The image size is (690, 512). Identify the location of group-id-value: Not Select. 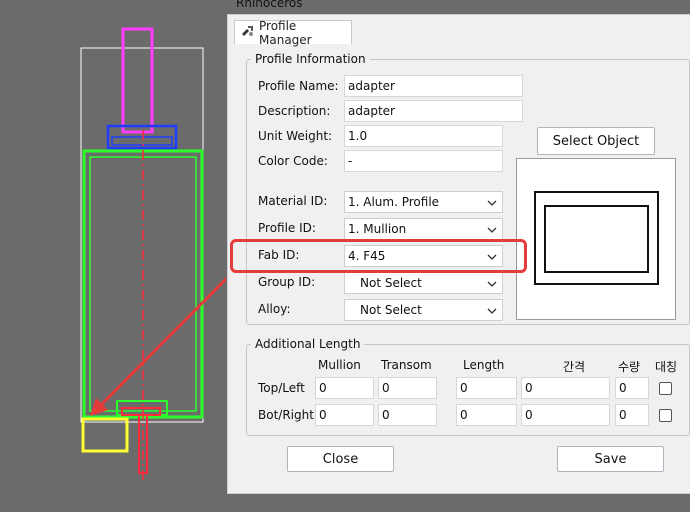
(391, 283).